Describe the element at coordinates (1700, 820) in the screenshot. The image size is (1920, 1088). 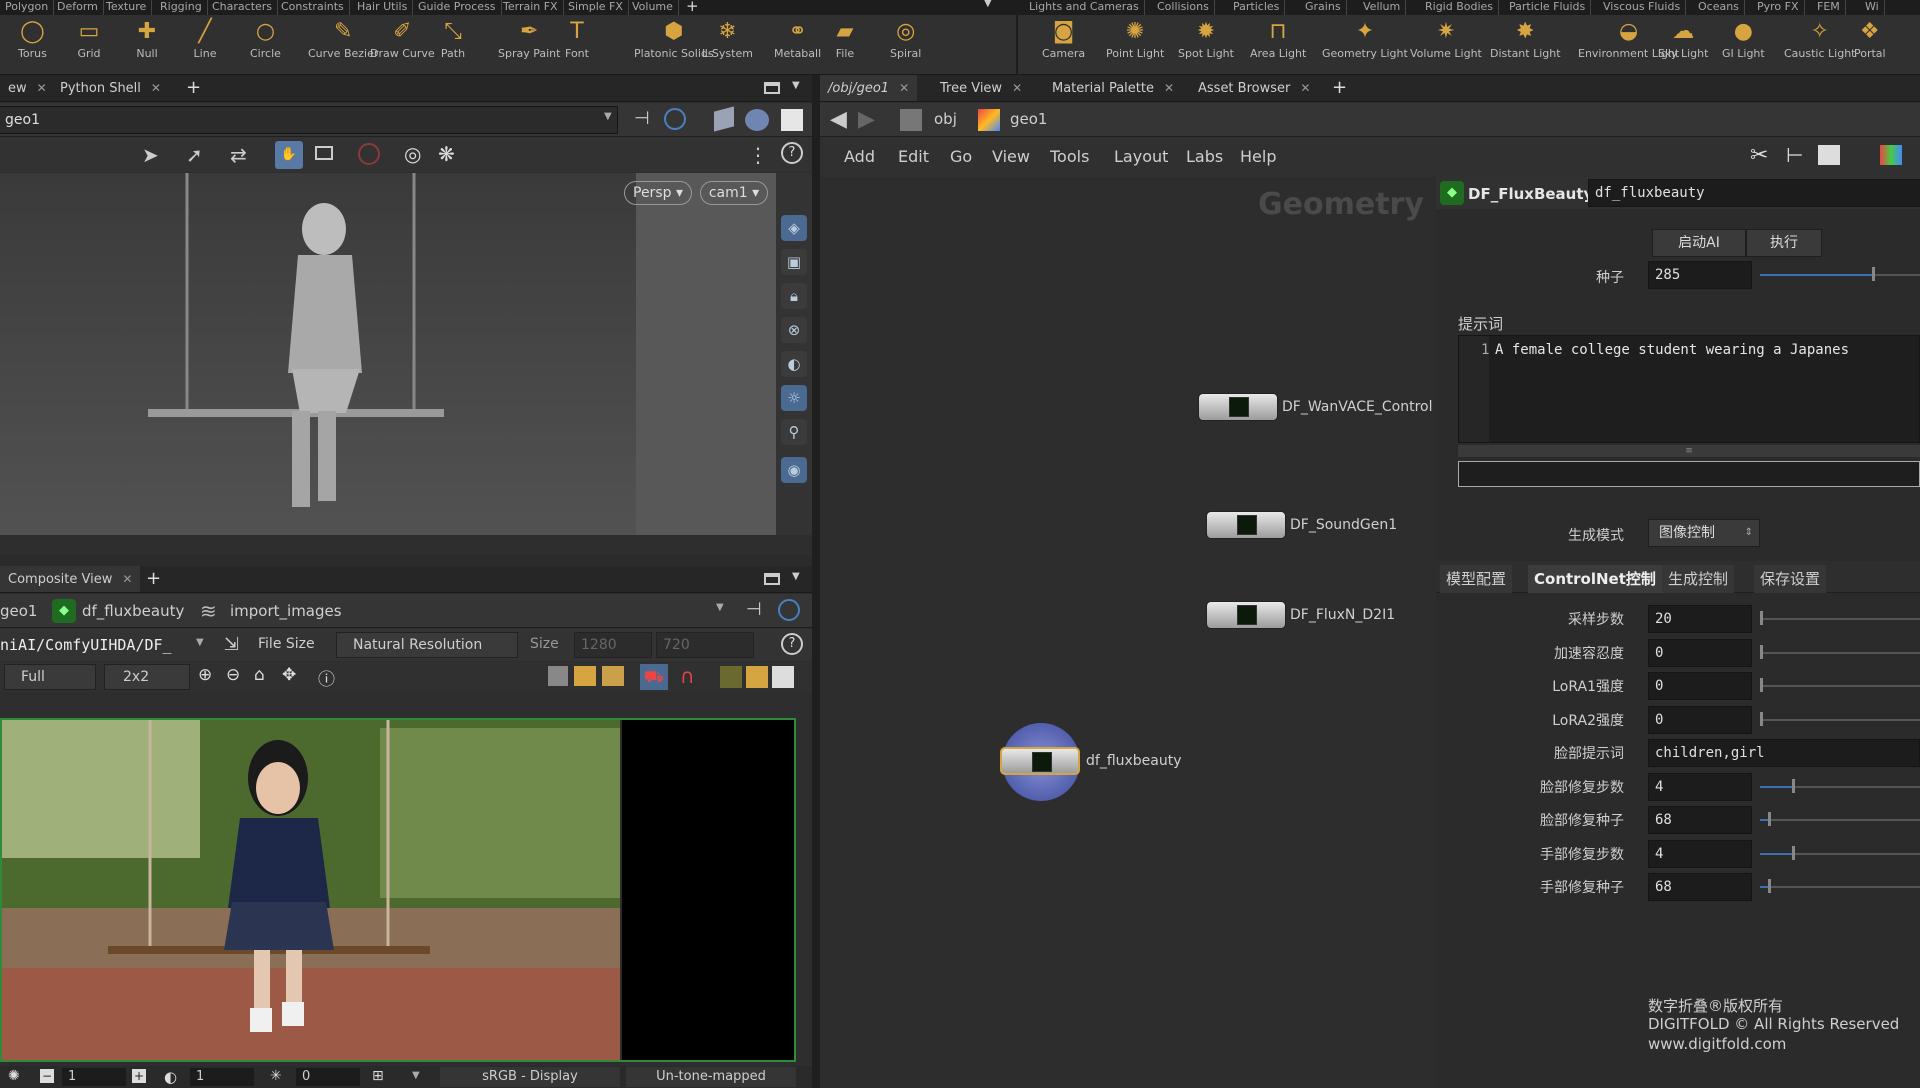
I see `param-field: 68` at that location.